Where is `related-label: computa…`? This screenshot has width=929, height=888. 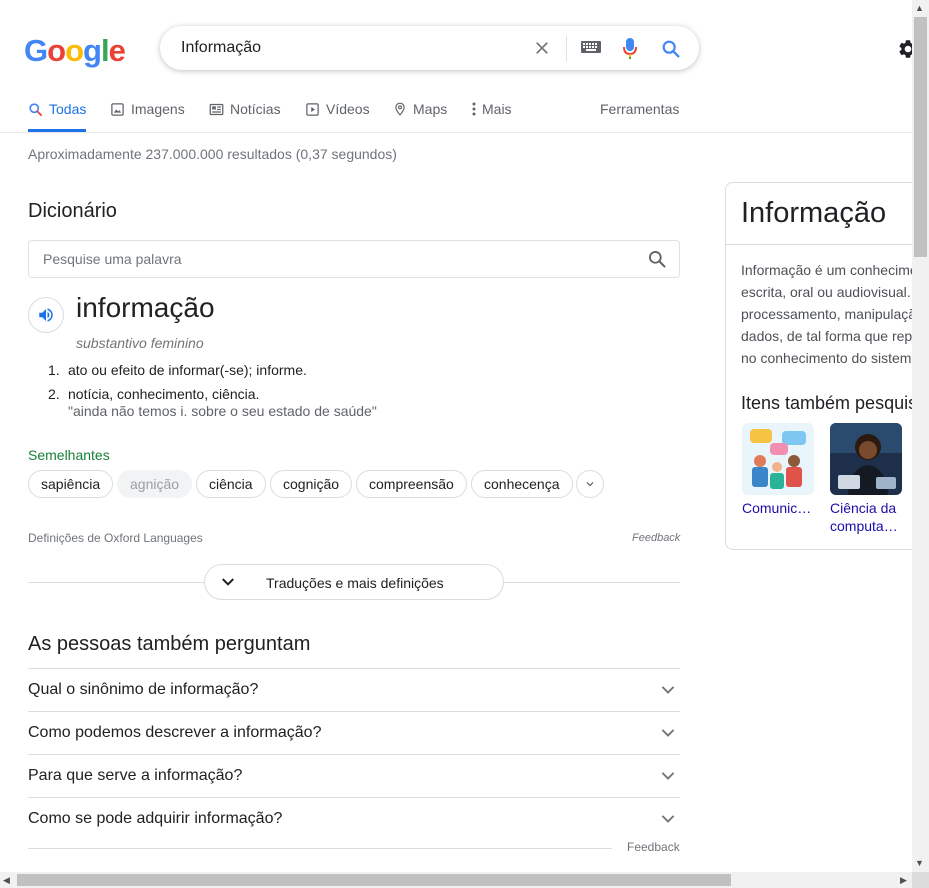 related-label: computa… is located at coordinates (864, 526).